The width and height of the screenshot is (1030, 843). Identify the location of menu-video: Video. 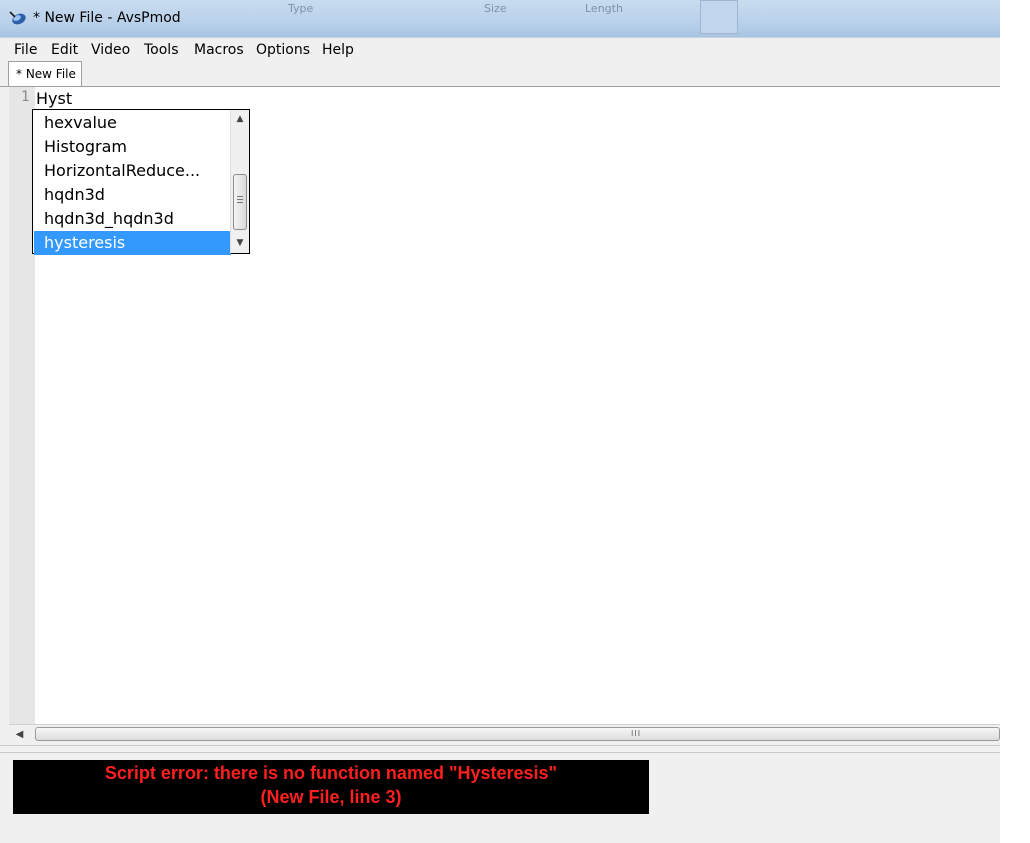
(110, 50).